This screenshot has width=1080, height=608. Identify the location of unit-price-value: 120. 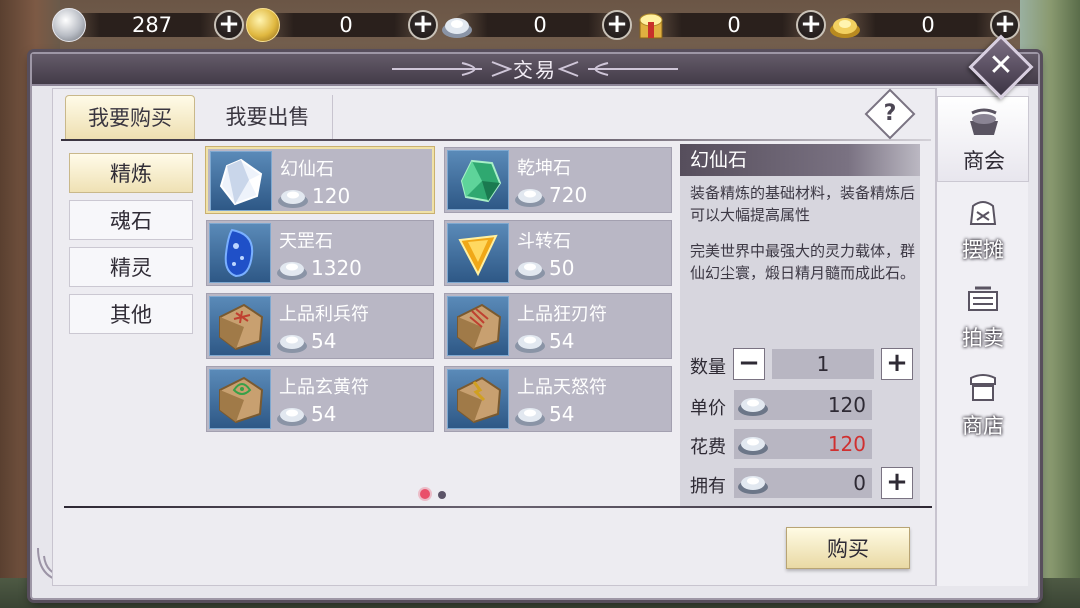
(846, 405).